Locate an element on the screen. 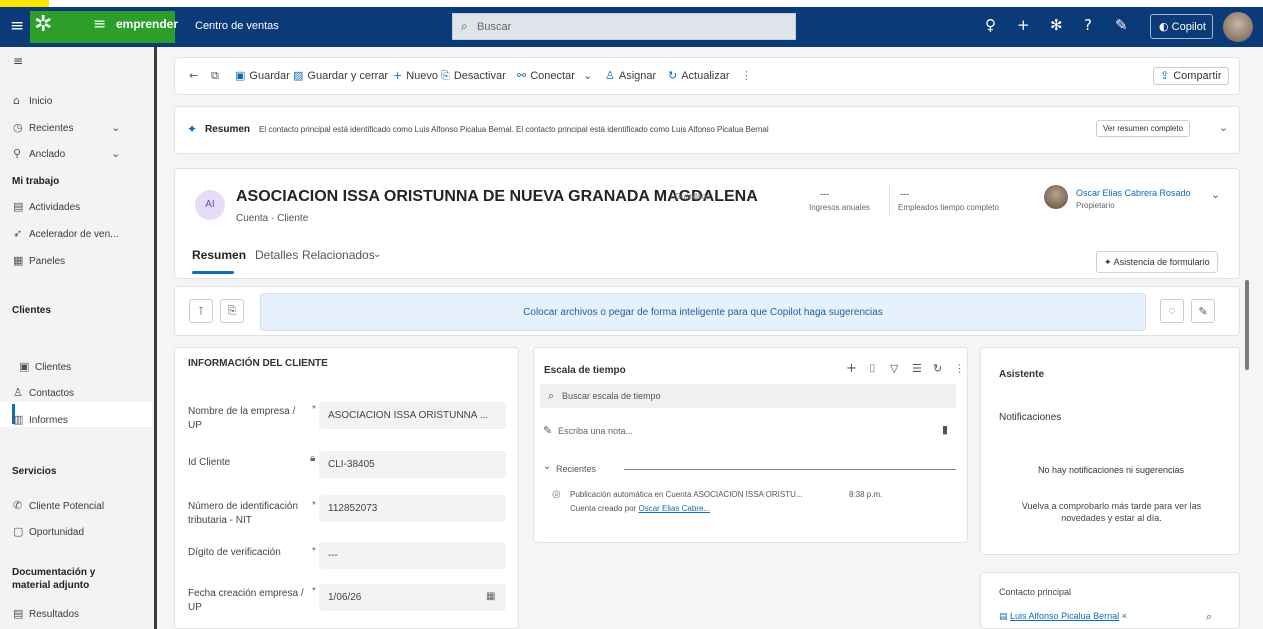  copilot-sparkle-icon: ✦ is located at coordinates (192, 129).